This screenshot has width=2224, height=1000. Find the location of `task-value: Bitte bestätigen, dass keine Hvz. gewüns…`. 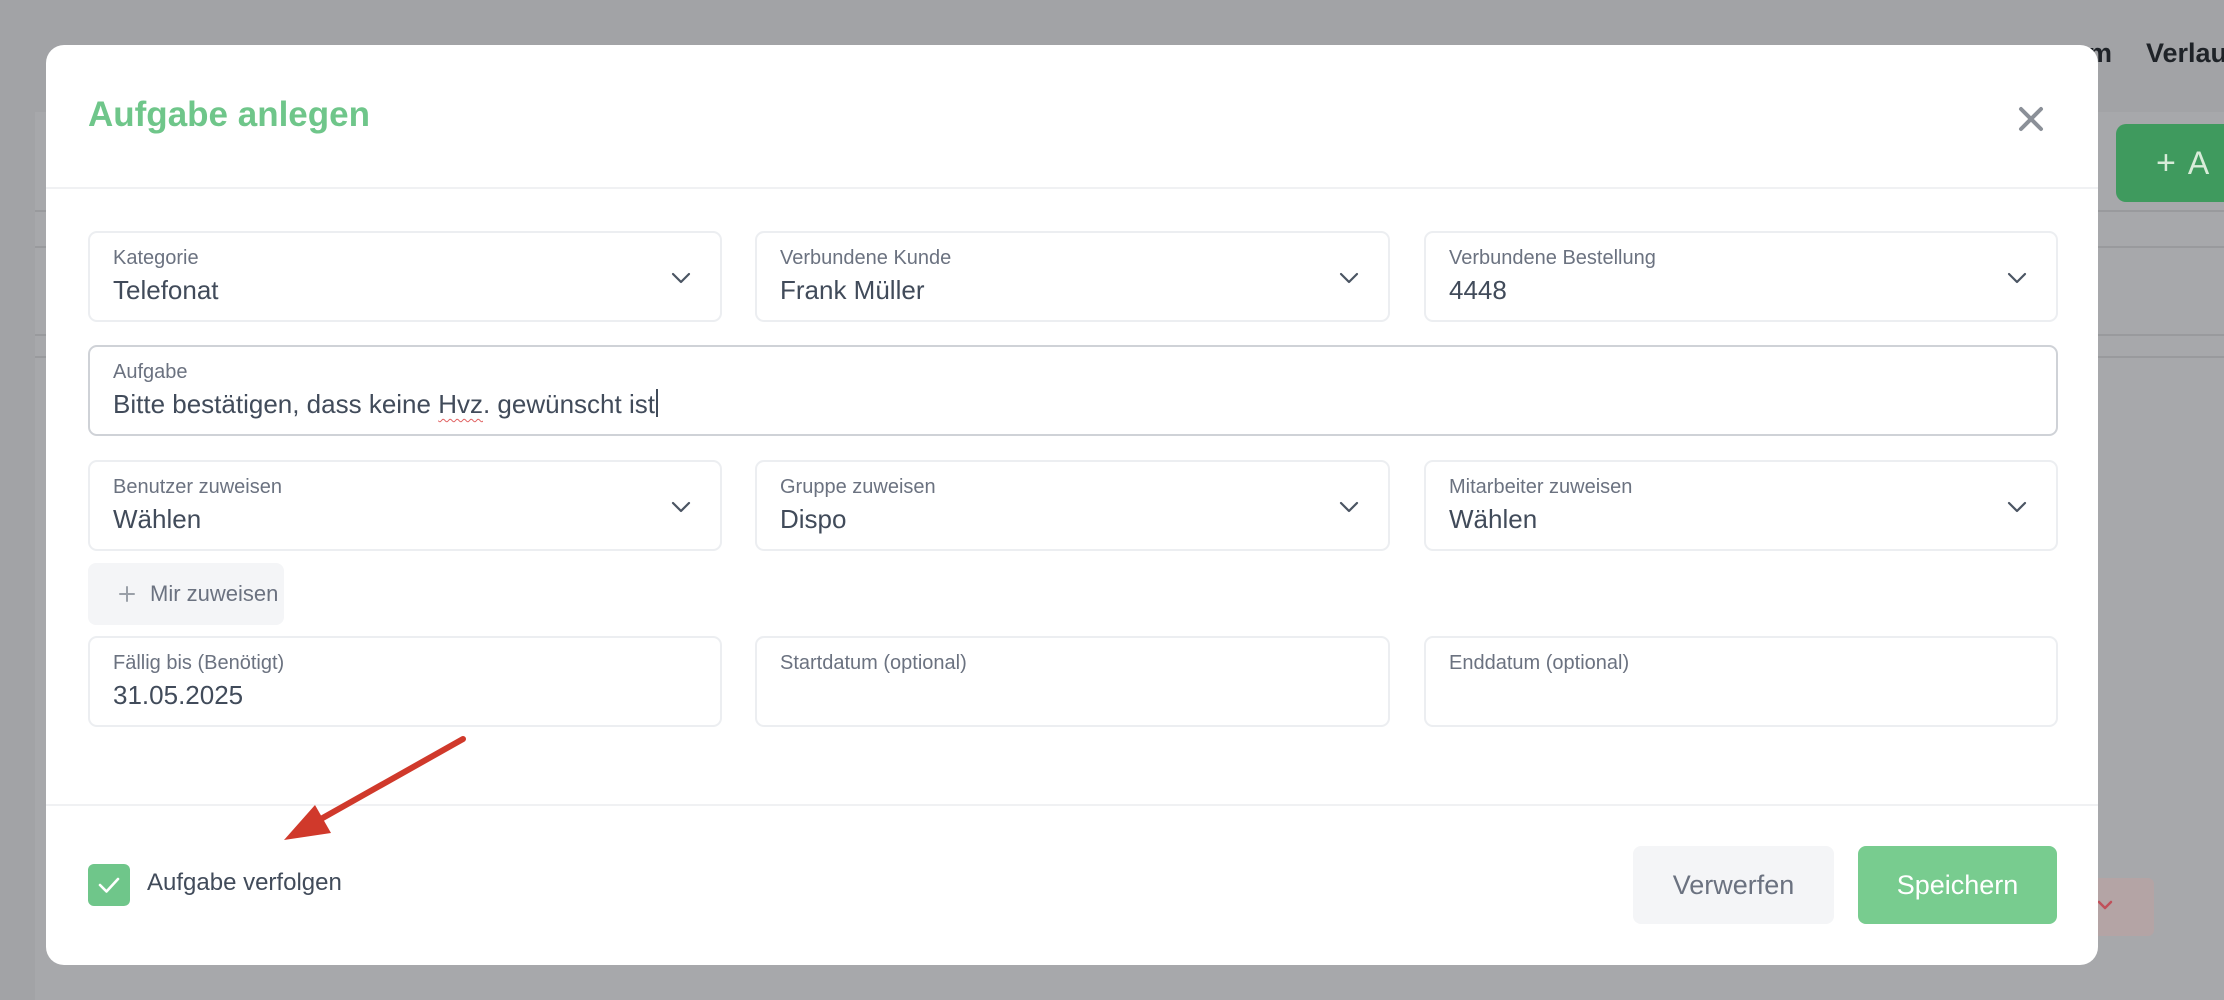

task-value: Bitte bestätigen, dass keine Hvz. gewüns… is located at coordinates (385, 404).